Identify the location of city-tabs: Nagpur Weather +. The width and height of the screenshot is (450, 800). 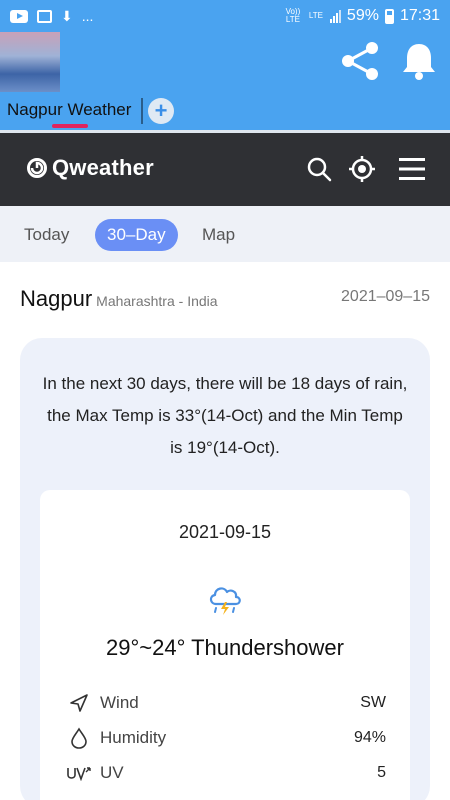
(225, 112).